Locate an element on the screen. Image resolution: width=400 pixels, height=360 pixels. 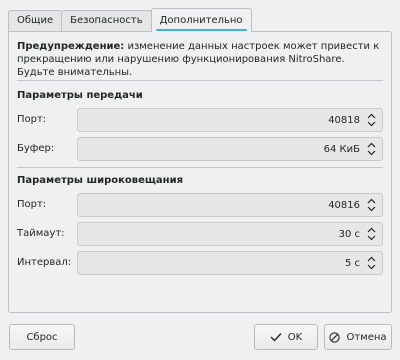
warning-label: Предупреждение: is located at coordinates (71, 46).